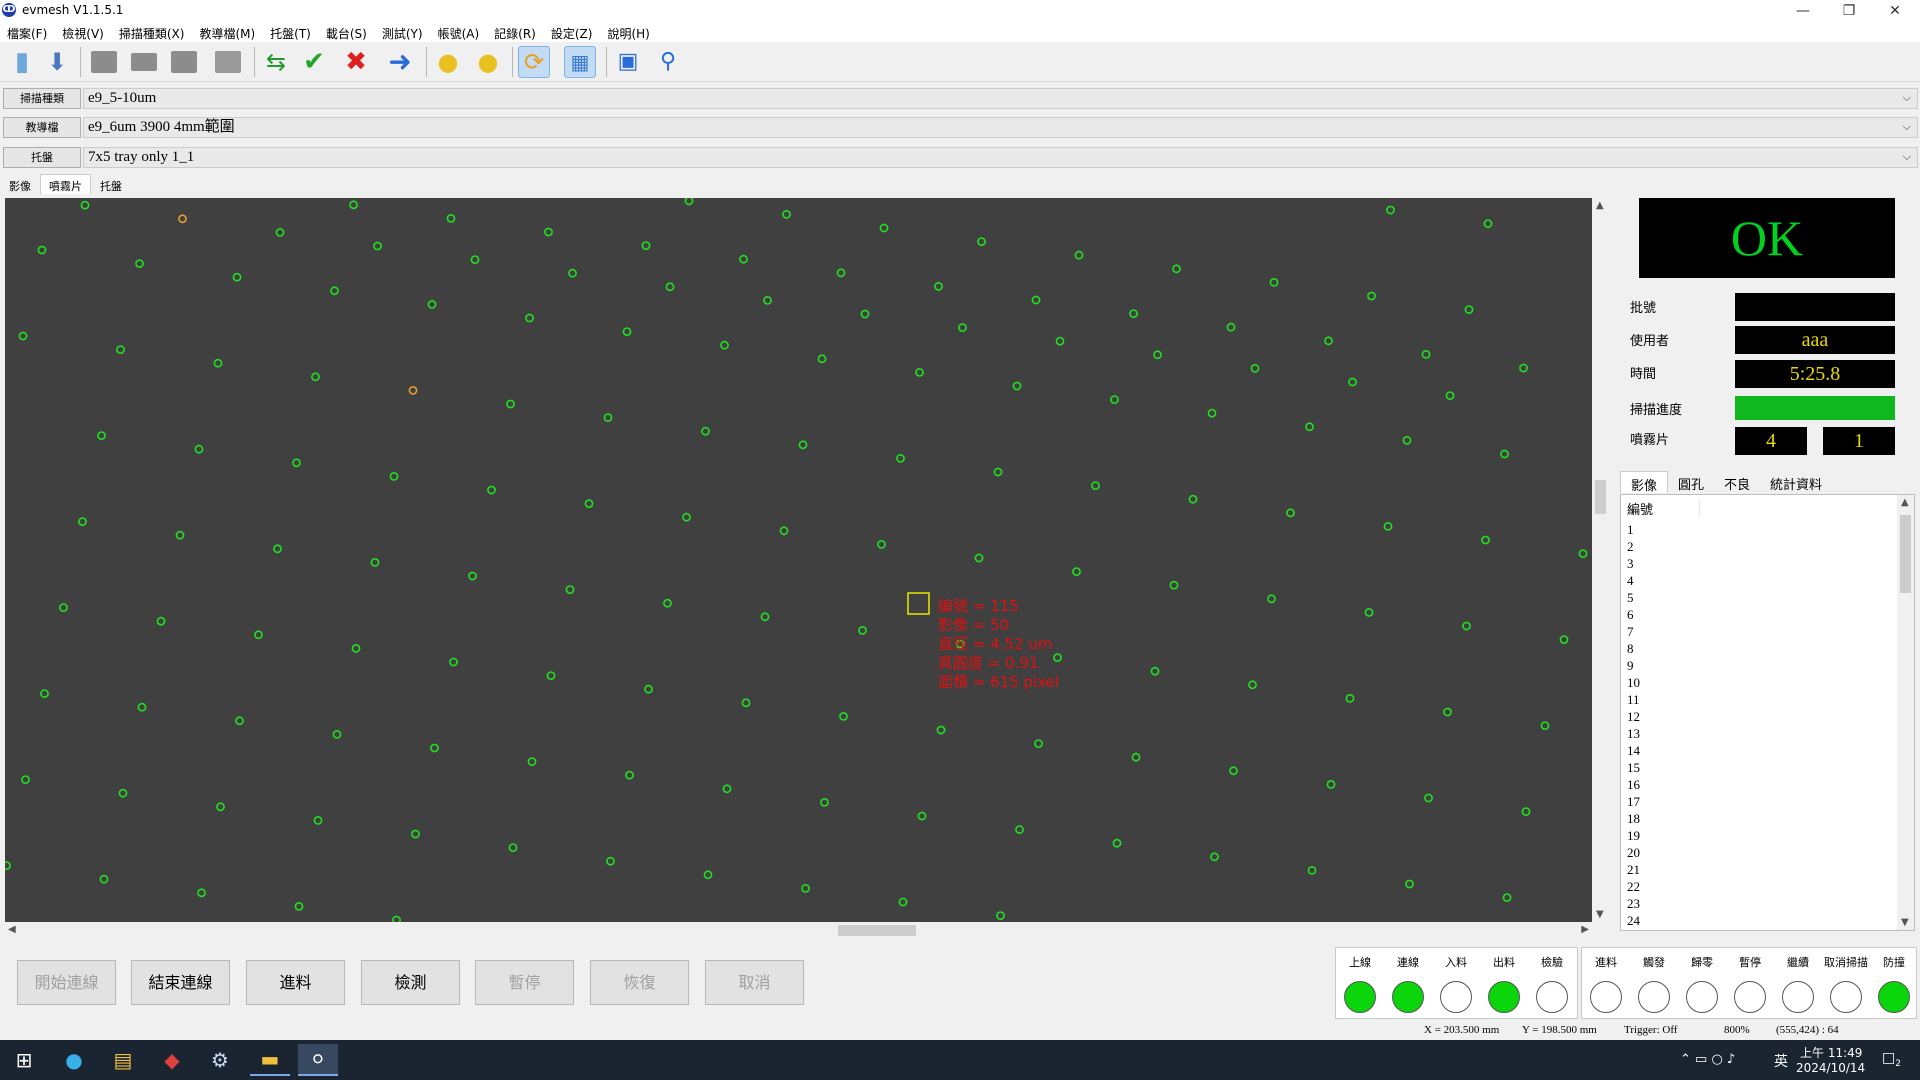 The width and height of the screenshot is (1920, 1080). Describe the element at coordinates (1633, 546) in the screenshot. I see `list-item: 2` at that location.